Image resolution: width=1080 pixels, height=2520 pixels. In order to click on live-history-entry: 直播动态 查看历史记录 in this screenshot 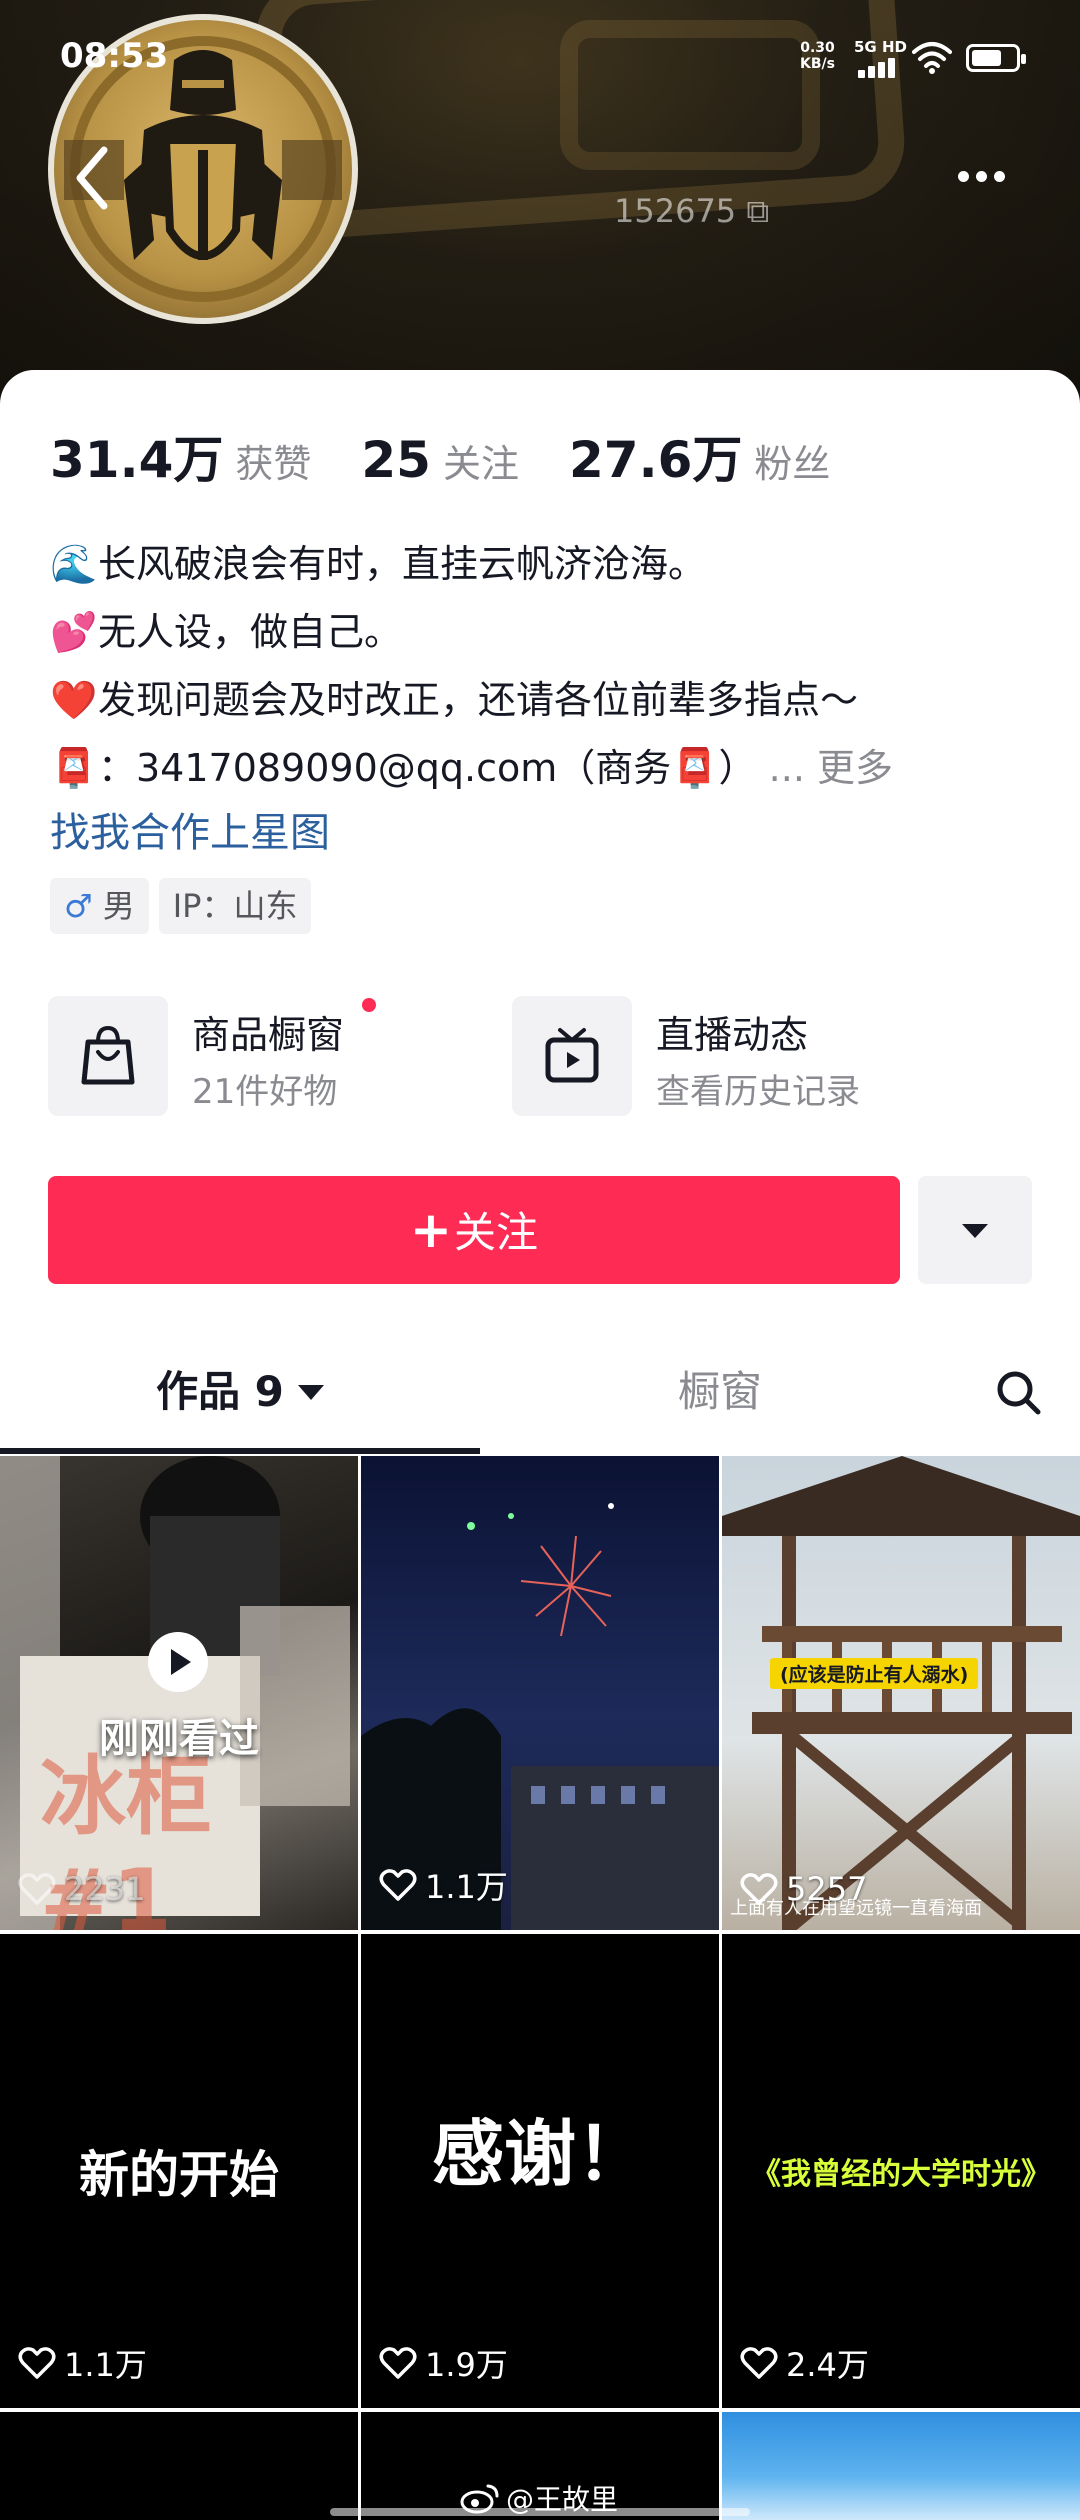, I will do `click(722, 1056)`.